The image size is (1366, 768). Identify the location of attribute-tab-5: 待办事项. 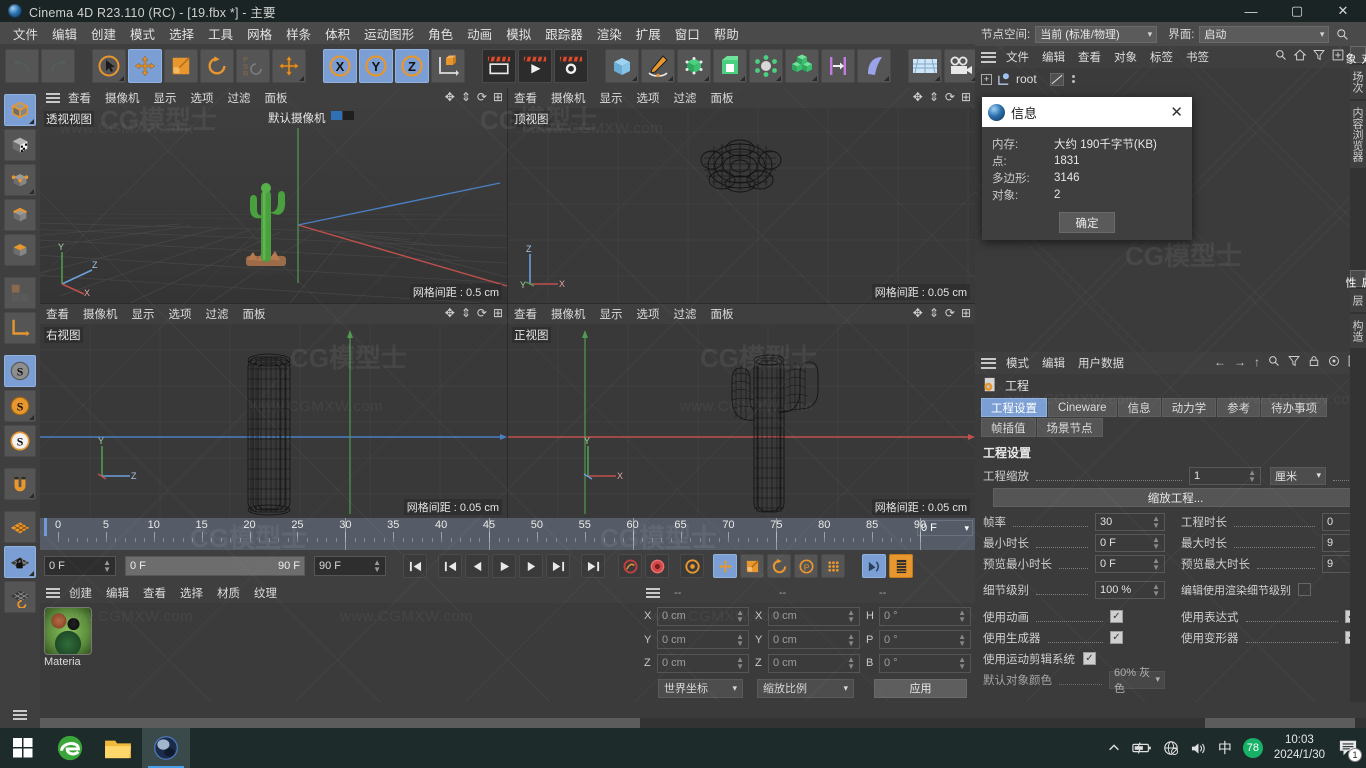
(1294, 407).